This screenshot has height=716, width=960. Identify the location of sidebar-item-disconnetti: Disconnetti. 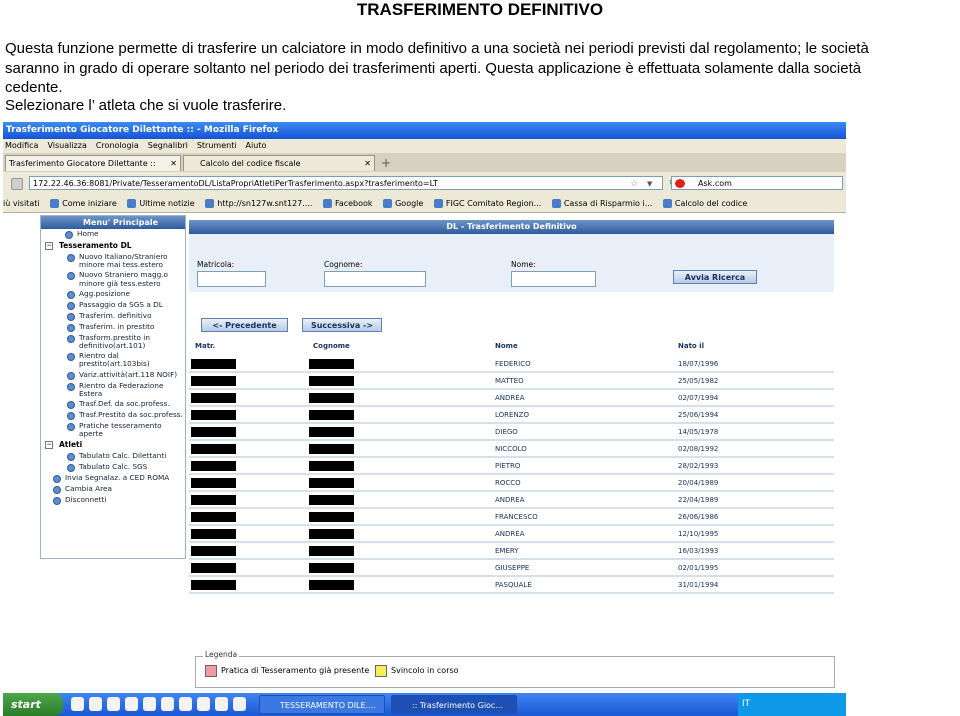
(119, 500).